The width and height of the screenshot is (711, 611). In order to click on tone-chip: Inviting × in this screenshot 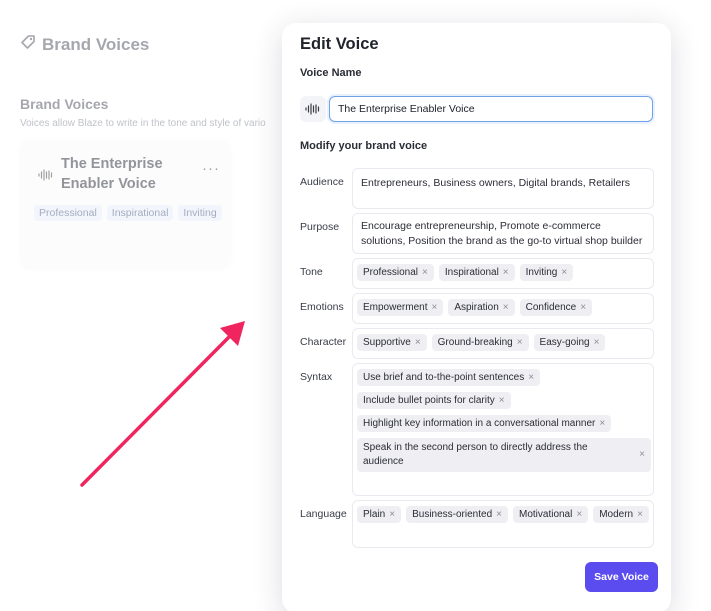, I will do `click(546, 272)`.